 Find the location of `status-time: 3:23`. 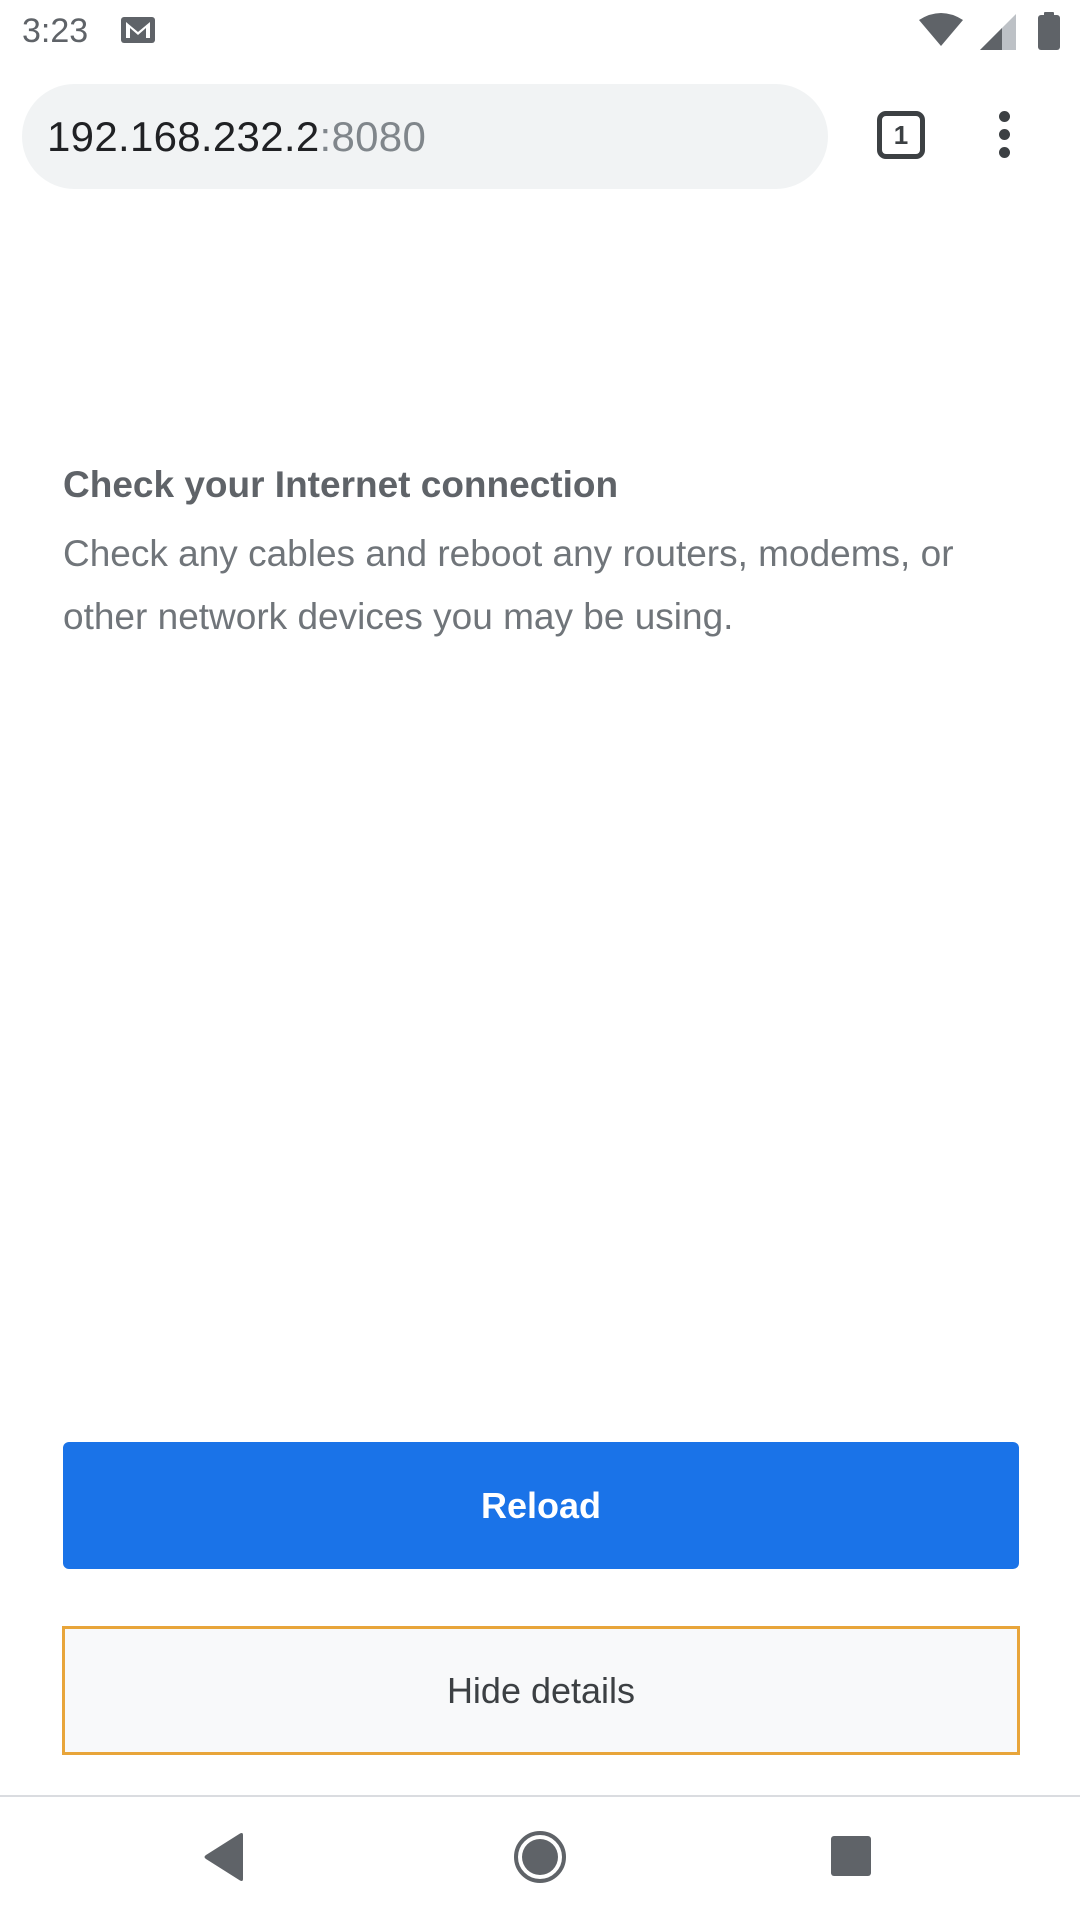

status-time: 3:23 is located at coordinates (55, 31).